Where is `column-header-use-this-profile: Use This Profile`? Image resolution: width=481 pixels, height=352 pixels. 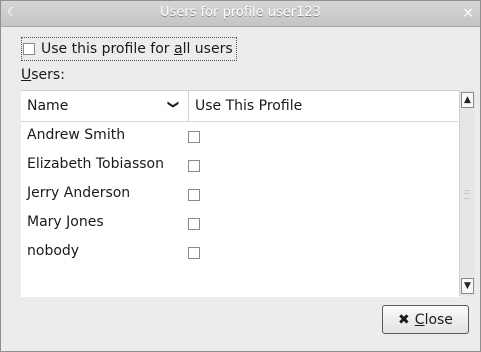
column-header-use-this-profile: Use This Profile is located at coordinates (245, 106).